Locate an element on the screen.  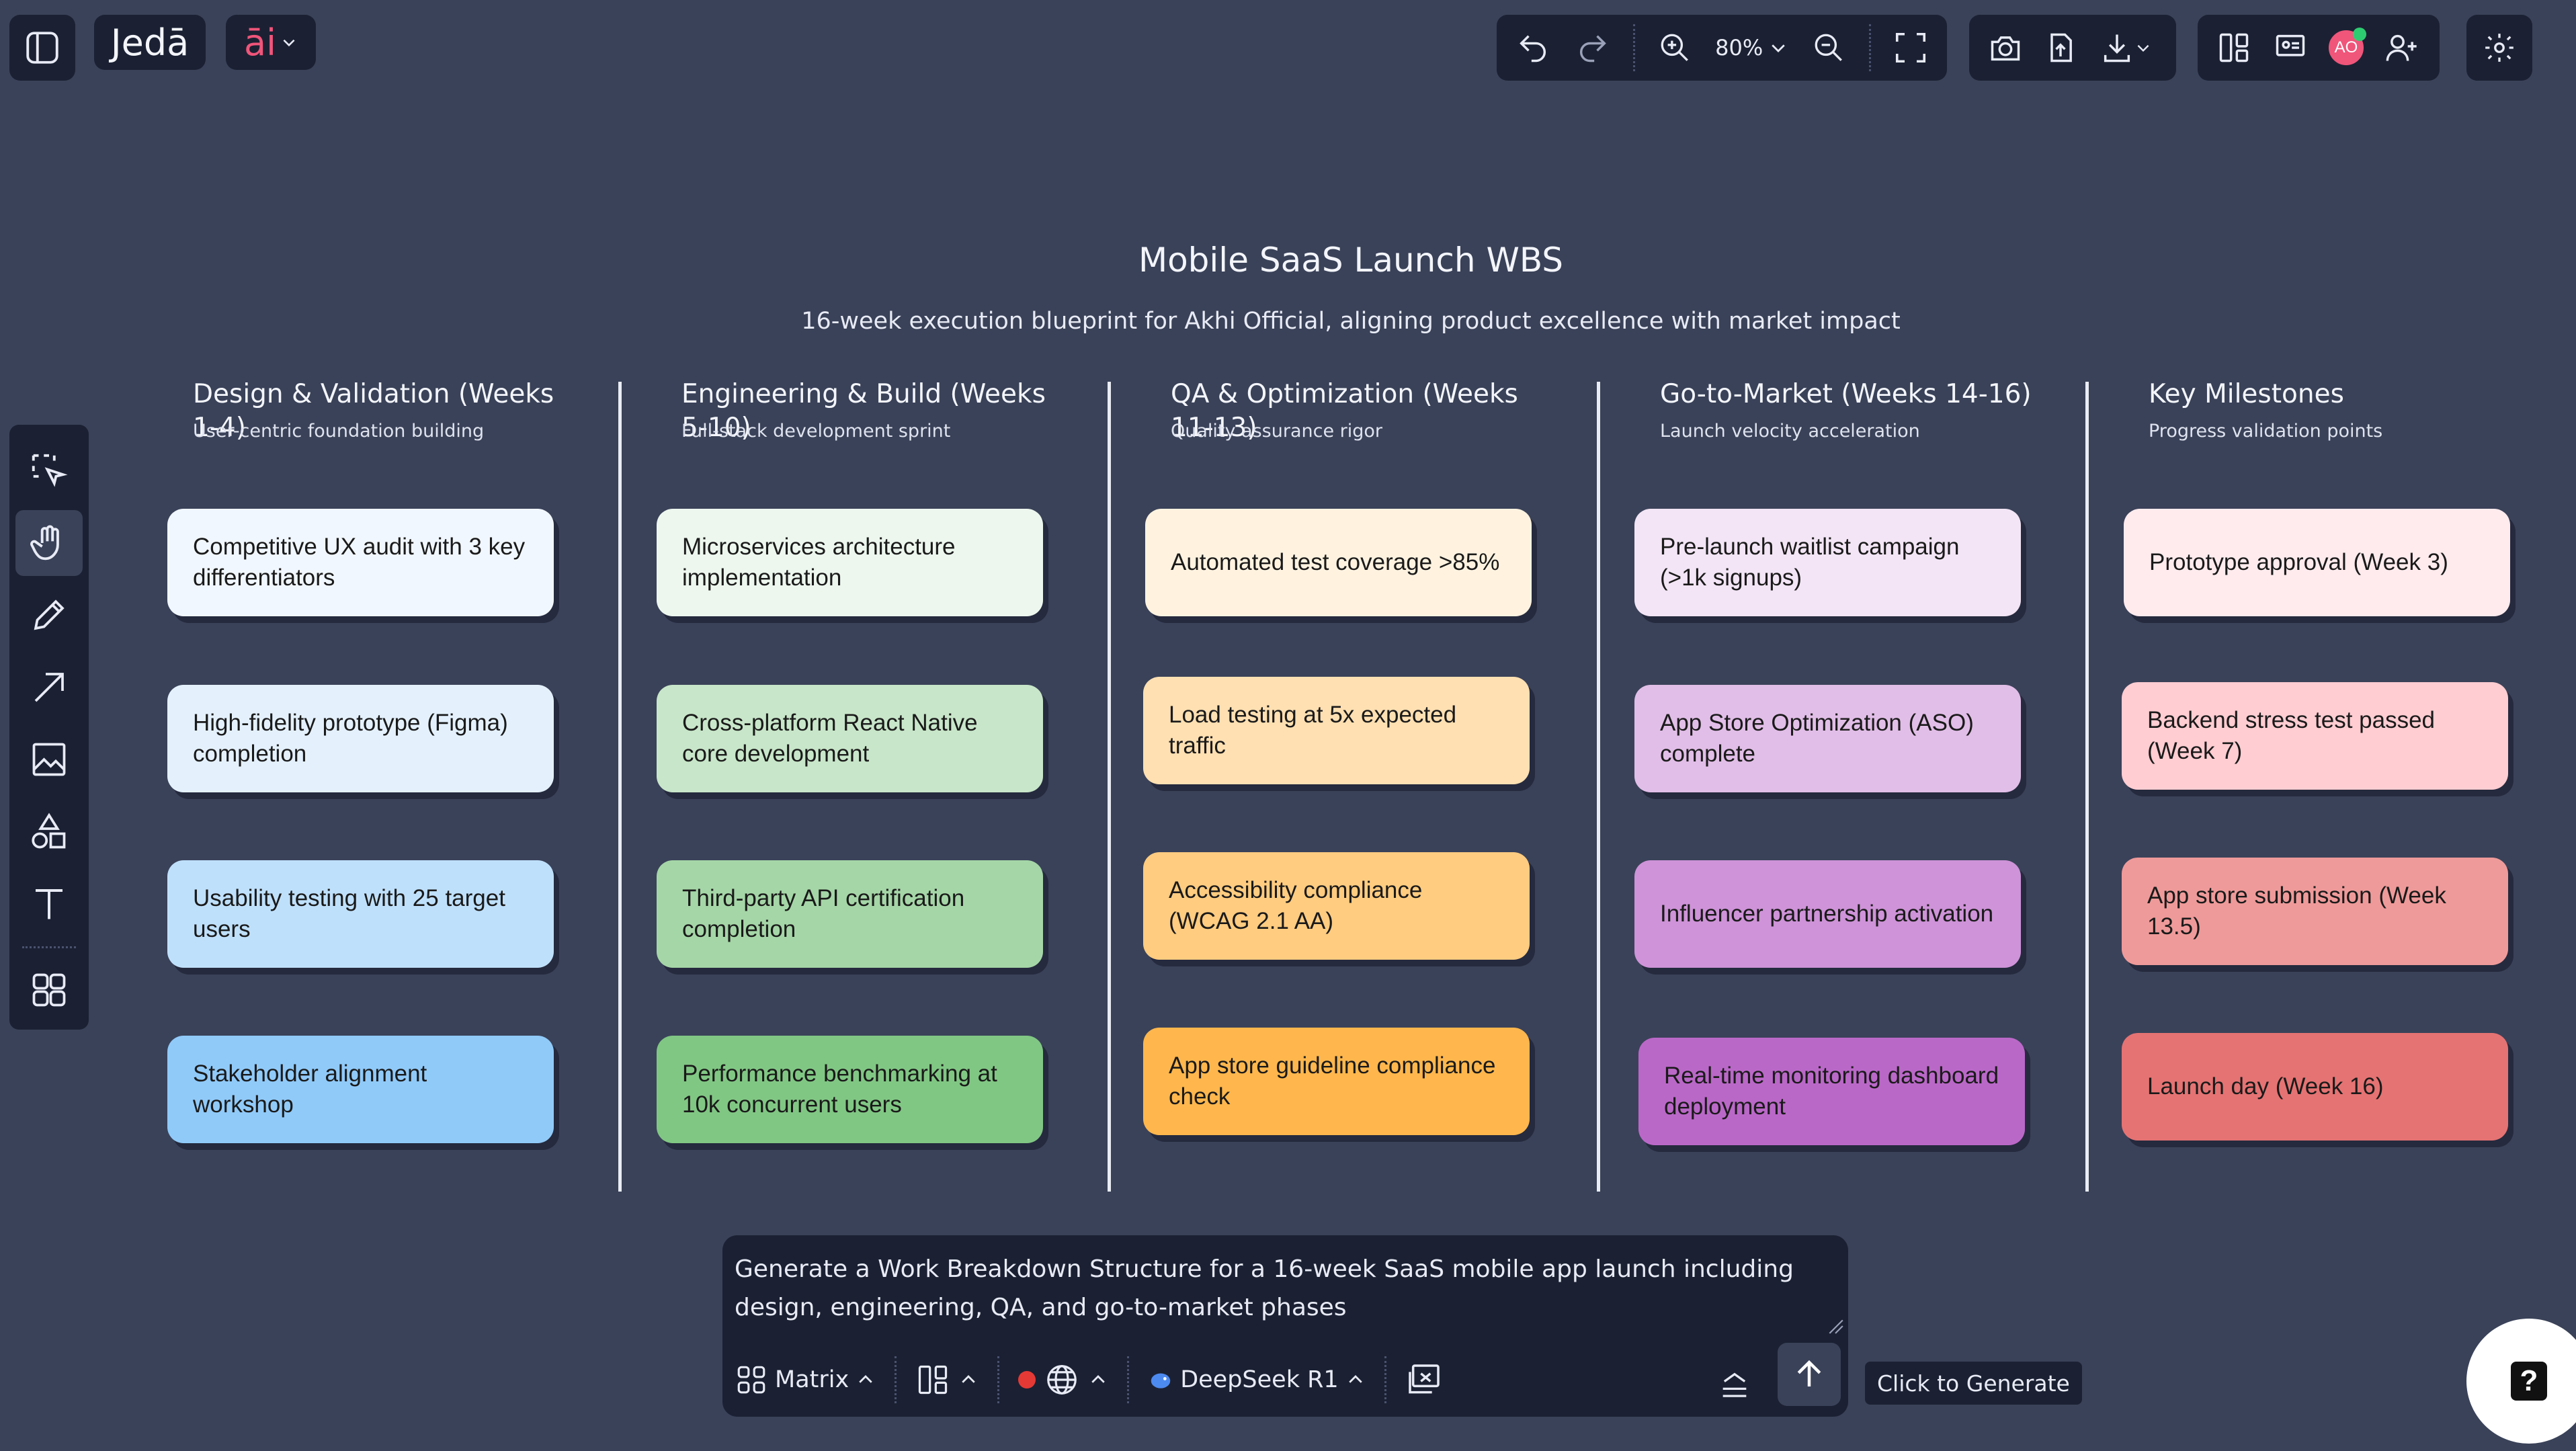
help-button: ? is located at coordinates (2521, 1381).